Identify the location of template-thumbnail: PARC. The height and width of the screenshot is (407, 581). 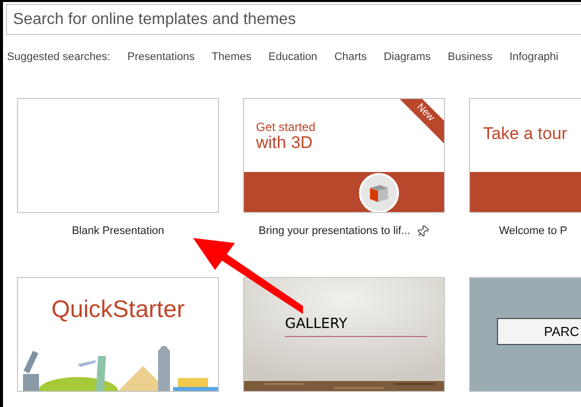
(525, 334).